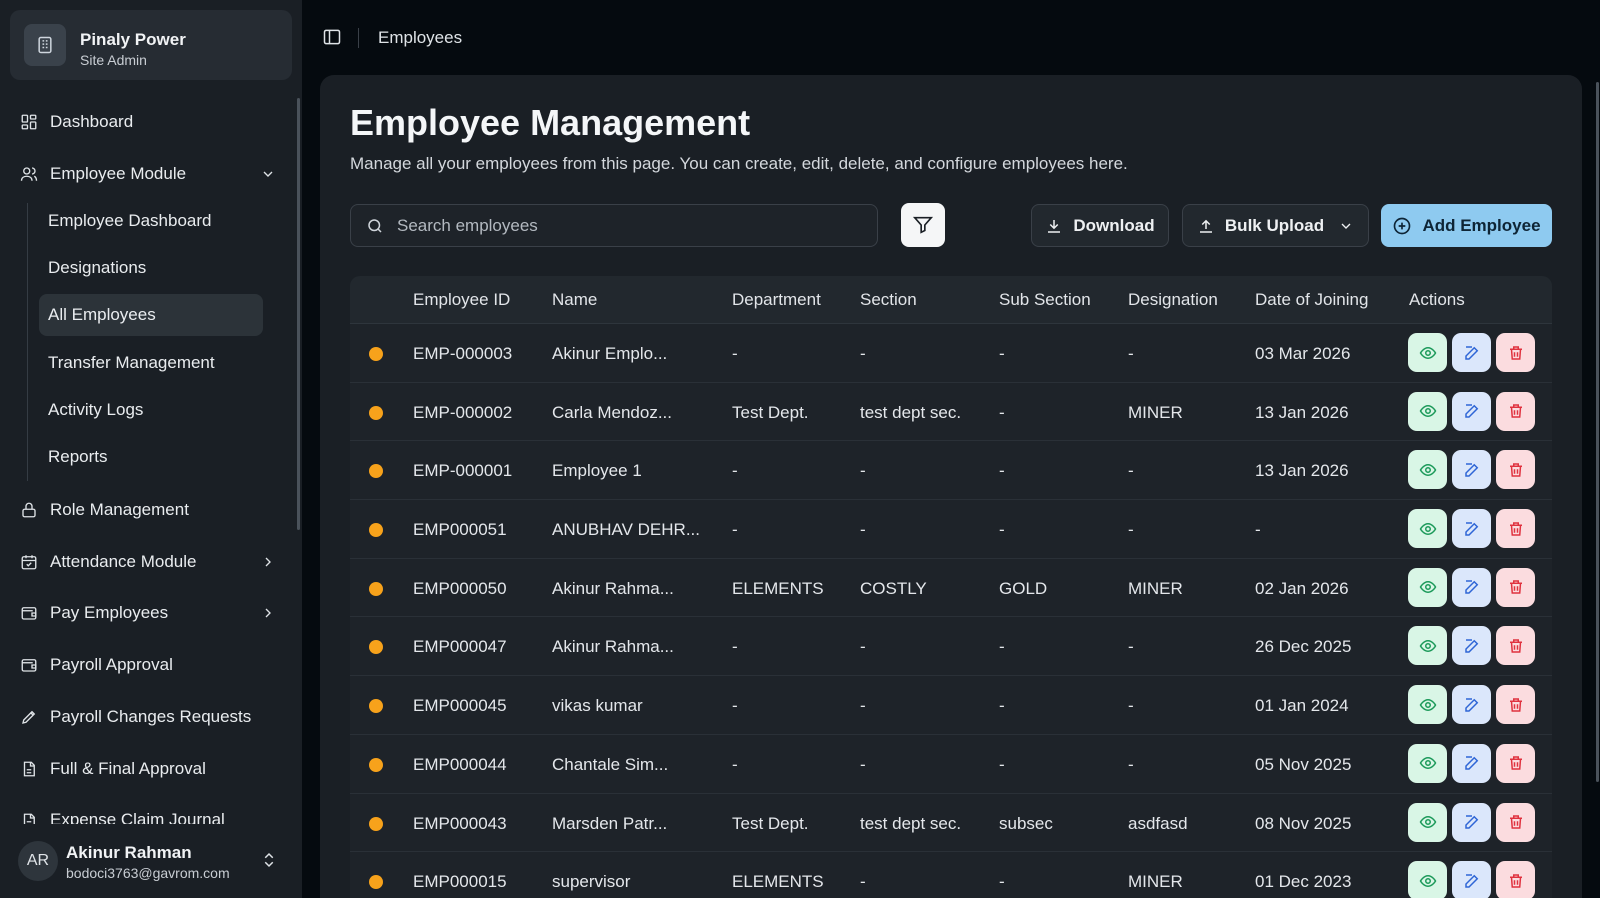 The width and height of the screenshot is (1600, 898). What do you see at coordinates (923, 225) in the screenshot?
I see `filter-button` at bounding box center [923, 225].